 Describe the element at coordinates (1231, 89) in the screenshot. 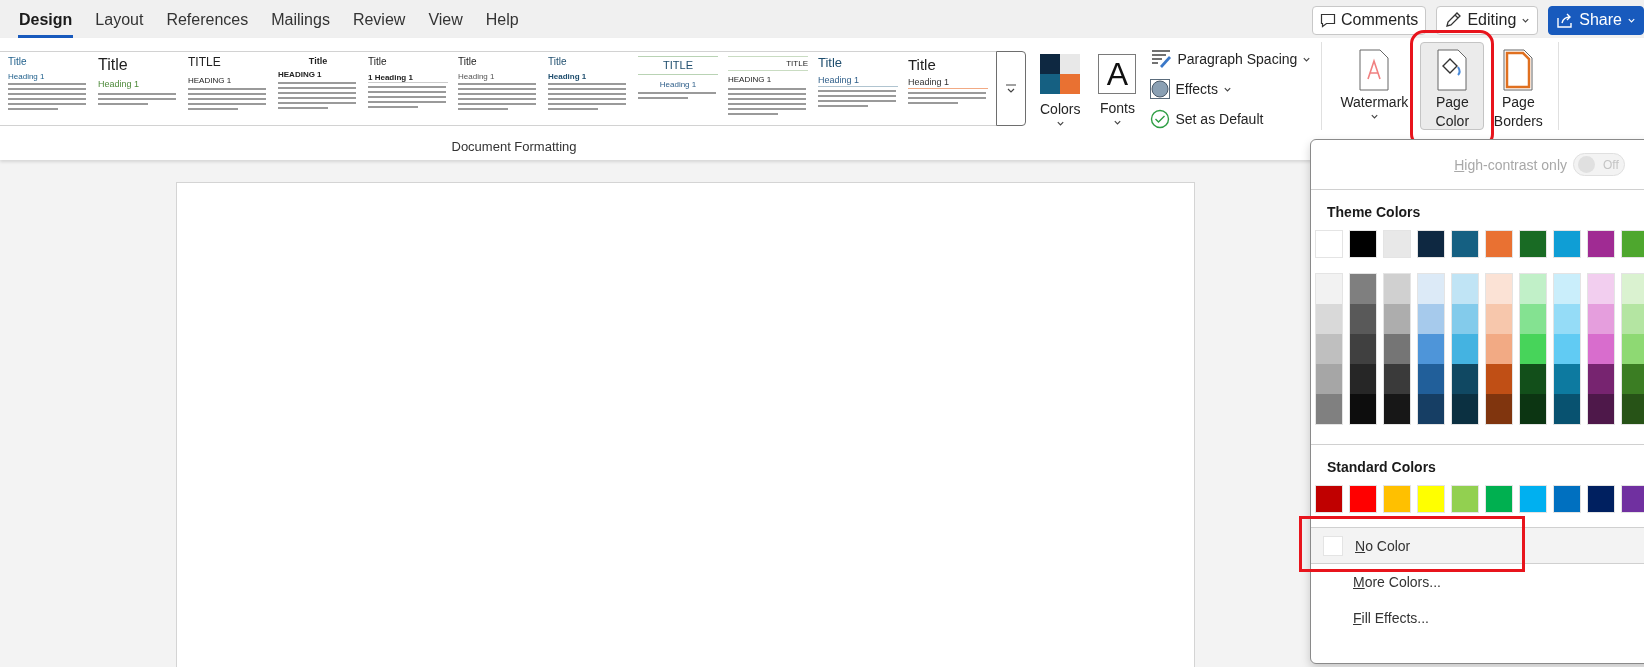

I see `effects-option: Effects` at that location.